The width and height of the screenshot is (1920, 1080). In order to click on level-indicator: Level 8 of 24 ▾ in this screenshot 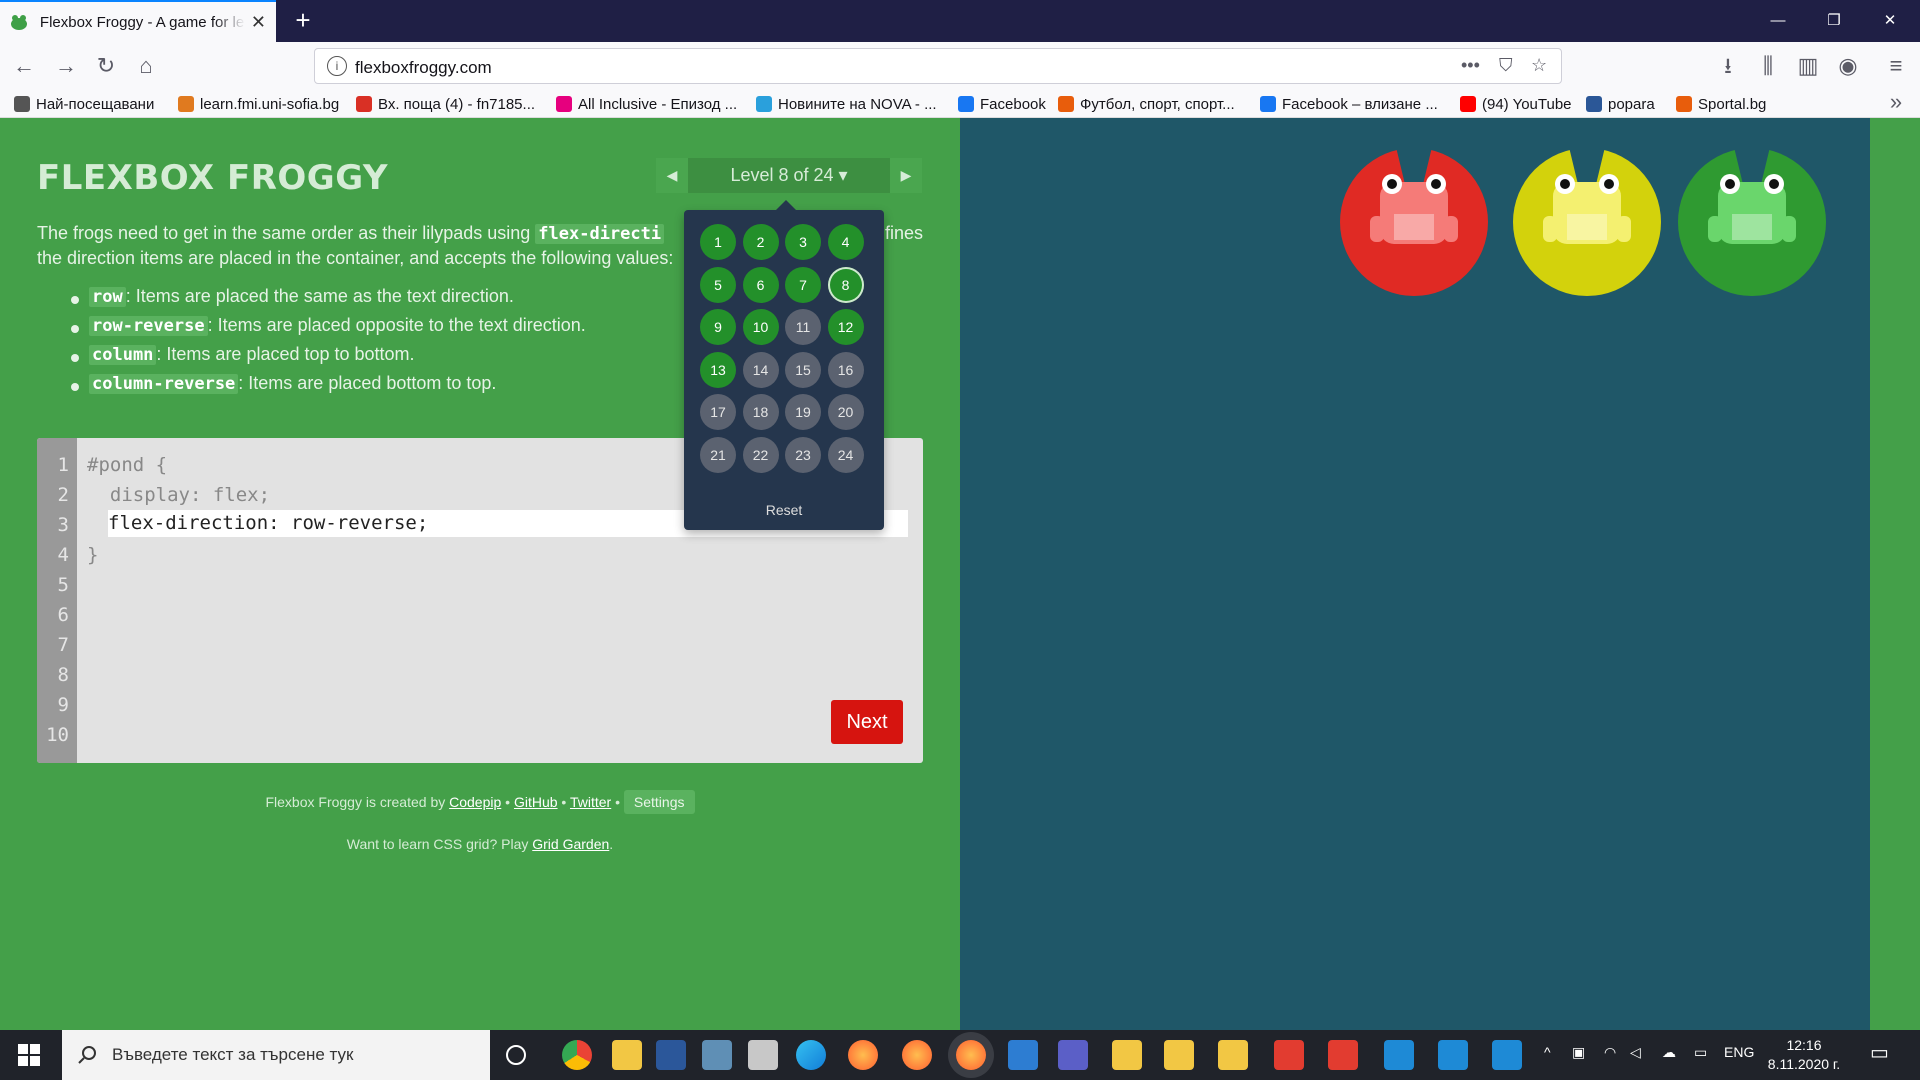, I will do `click(789, 175)`.